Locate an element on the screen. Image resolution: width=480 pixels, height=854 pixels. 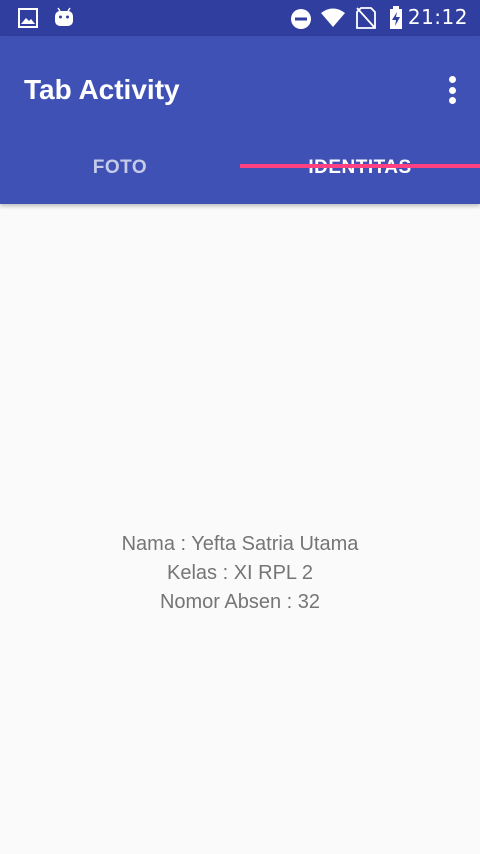
do-not-disturb-icon is located at coordinates (301, 19).